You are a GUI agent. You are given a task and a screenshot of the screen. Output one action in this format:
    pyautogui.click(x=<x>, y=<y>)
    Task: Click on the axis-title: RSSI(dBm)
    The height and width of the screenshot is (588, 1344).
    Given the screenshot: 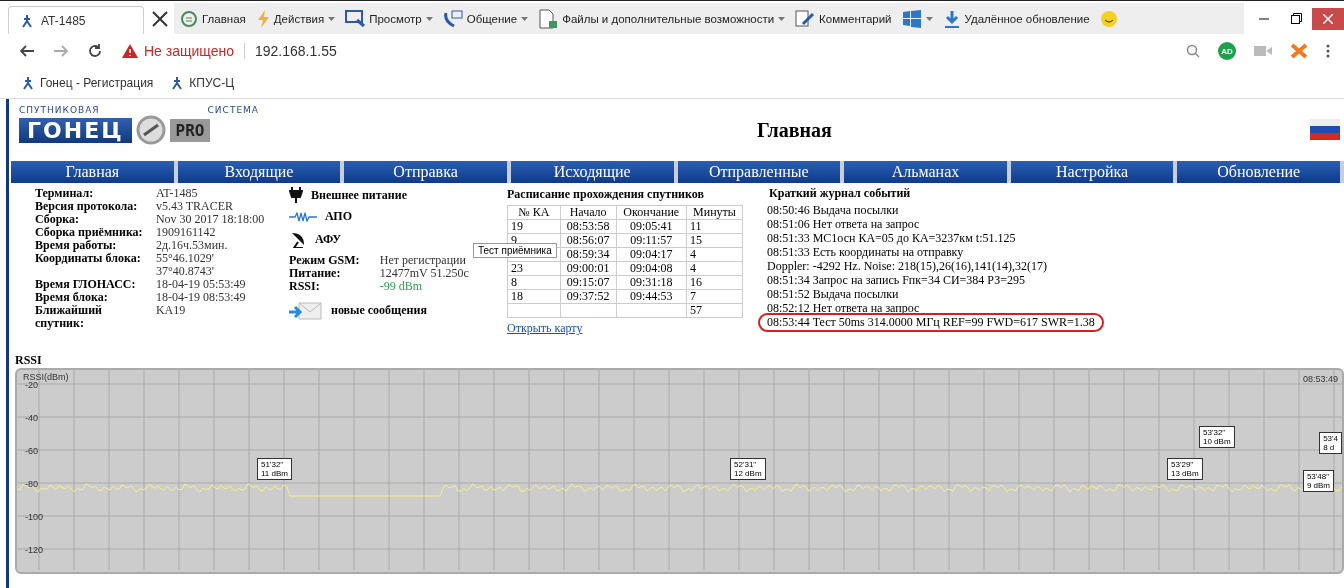 What is the action you would take?
    pyautogui.click(x=46, y=377)
    